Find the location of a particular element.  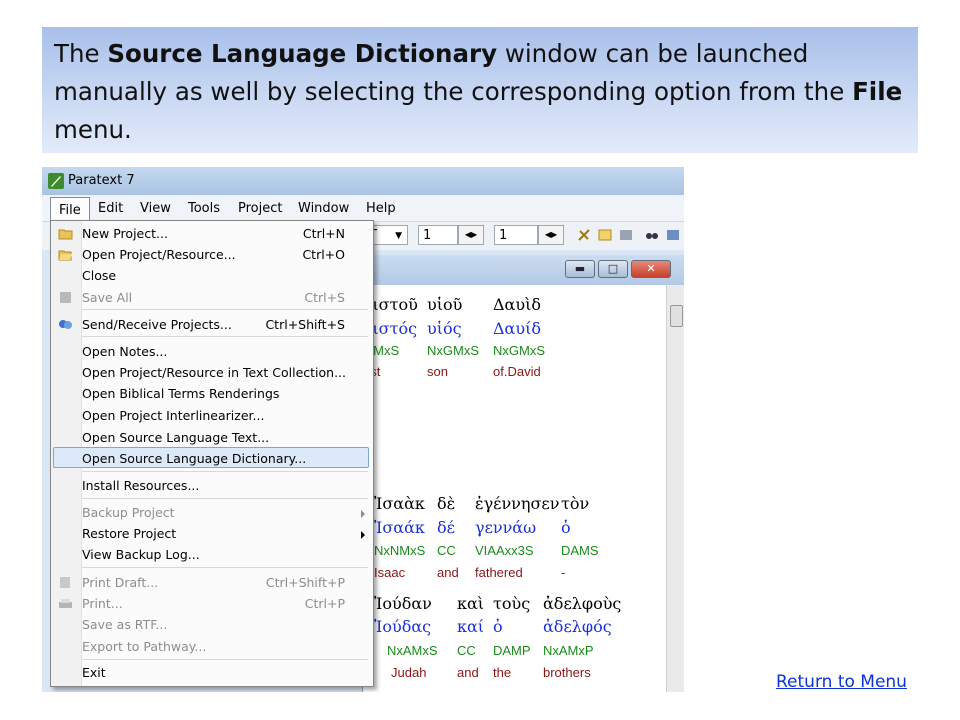

banner-text-3: menu. is located at coordinates (93, 129).